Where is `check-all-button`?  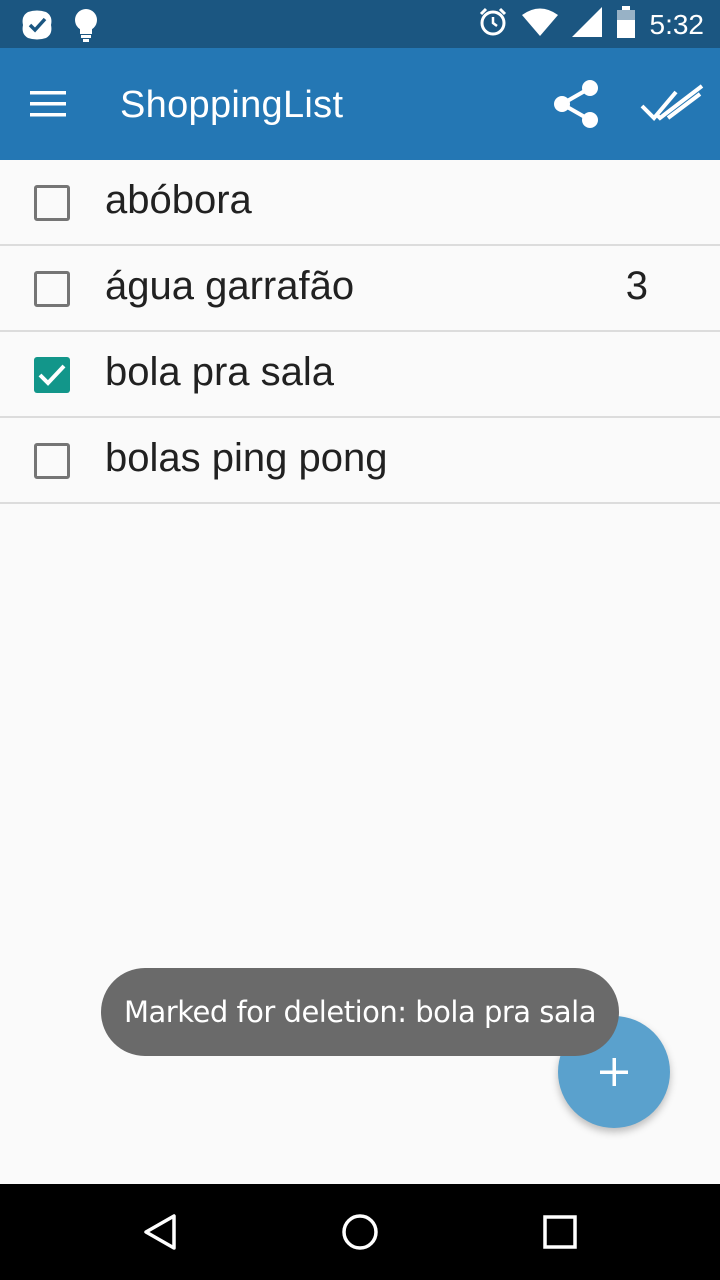 check-all-button is located at coordinates (672, 106).